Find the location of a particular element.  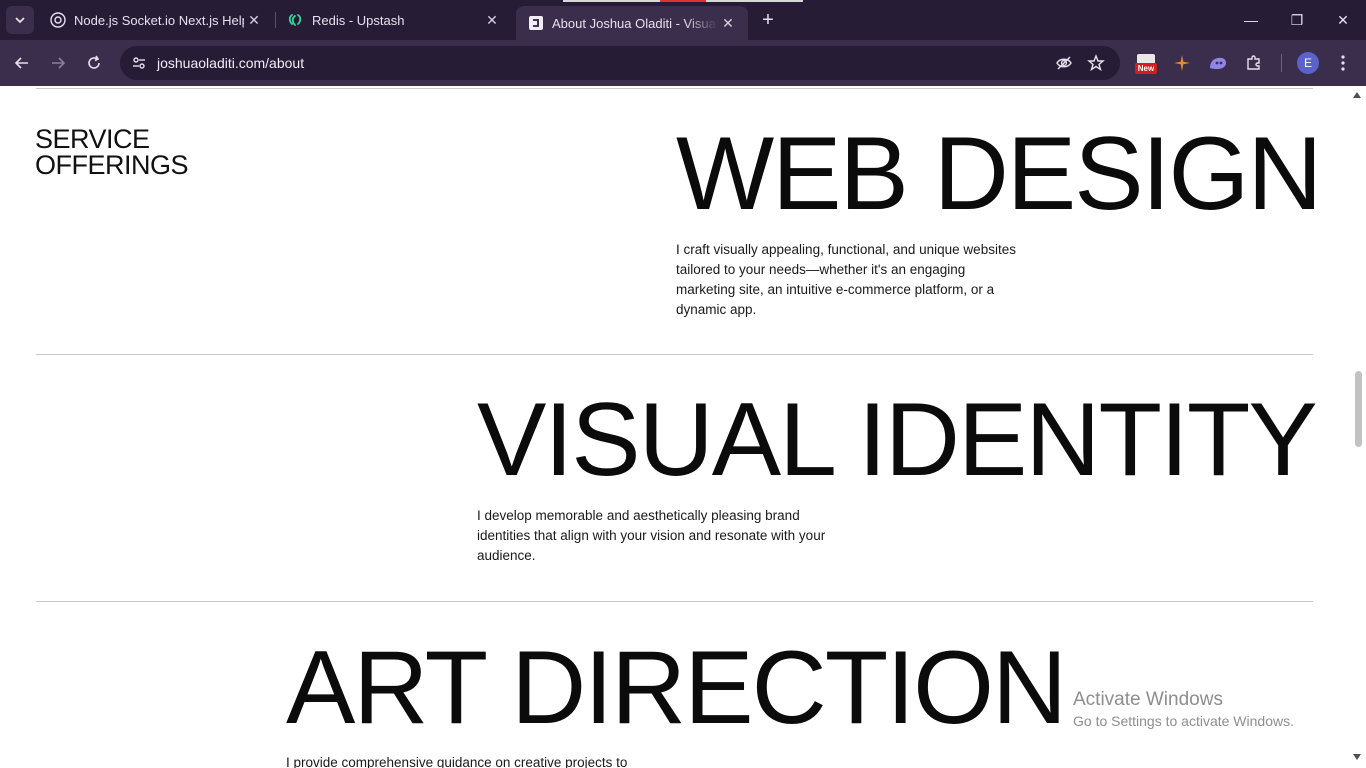

reload-button is located at coordinates (94, 63).